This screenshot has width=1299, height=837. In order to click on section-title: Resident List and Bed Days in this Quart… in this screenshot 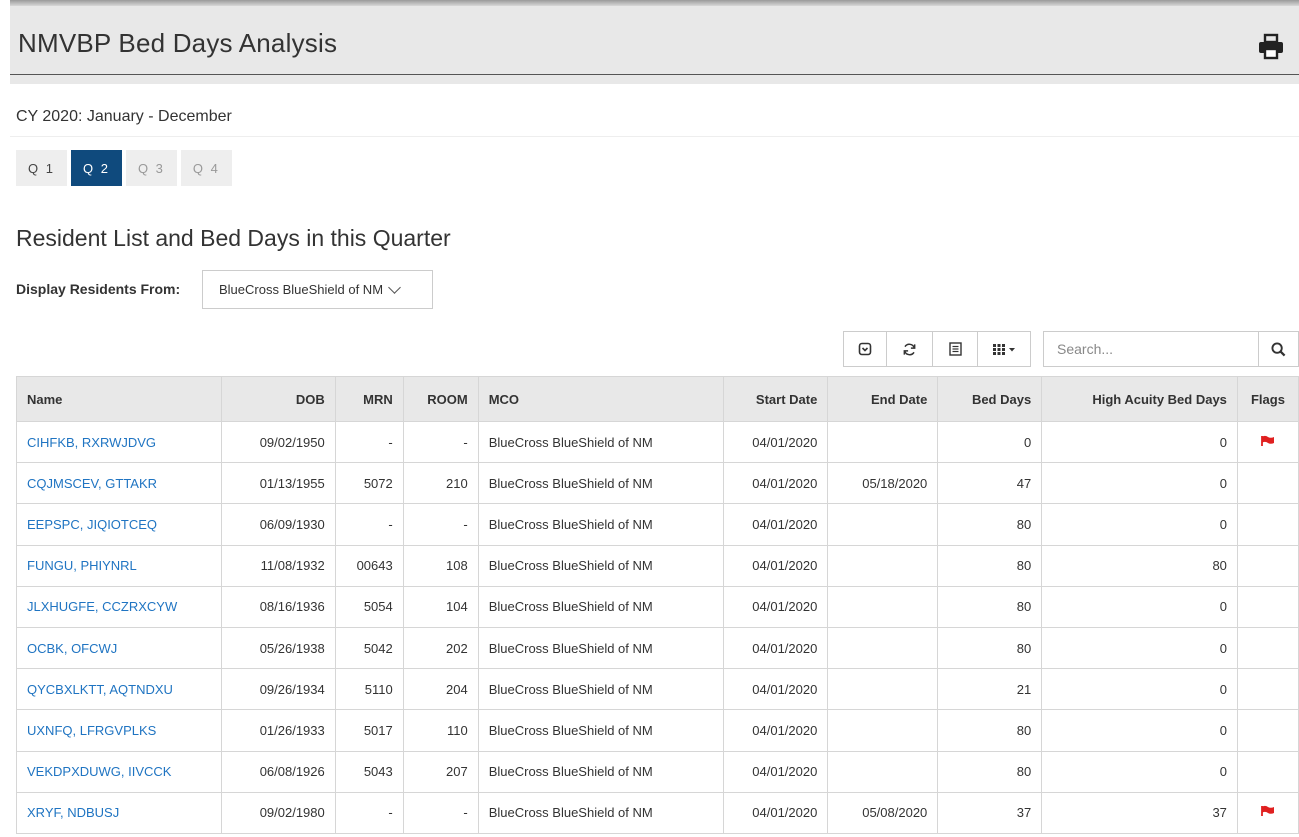, I will do `click(233, 238)`.